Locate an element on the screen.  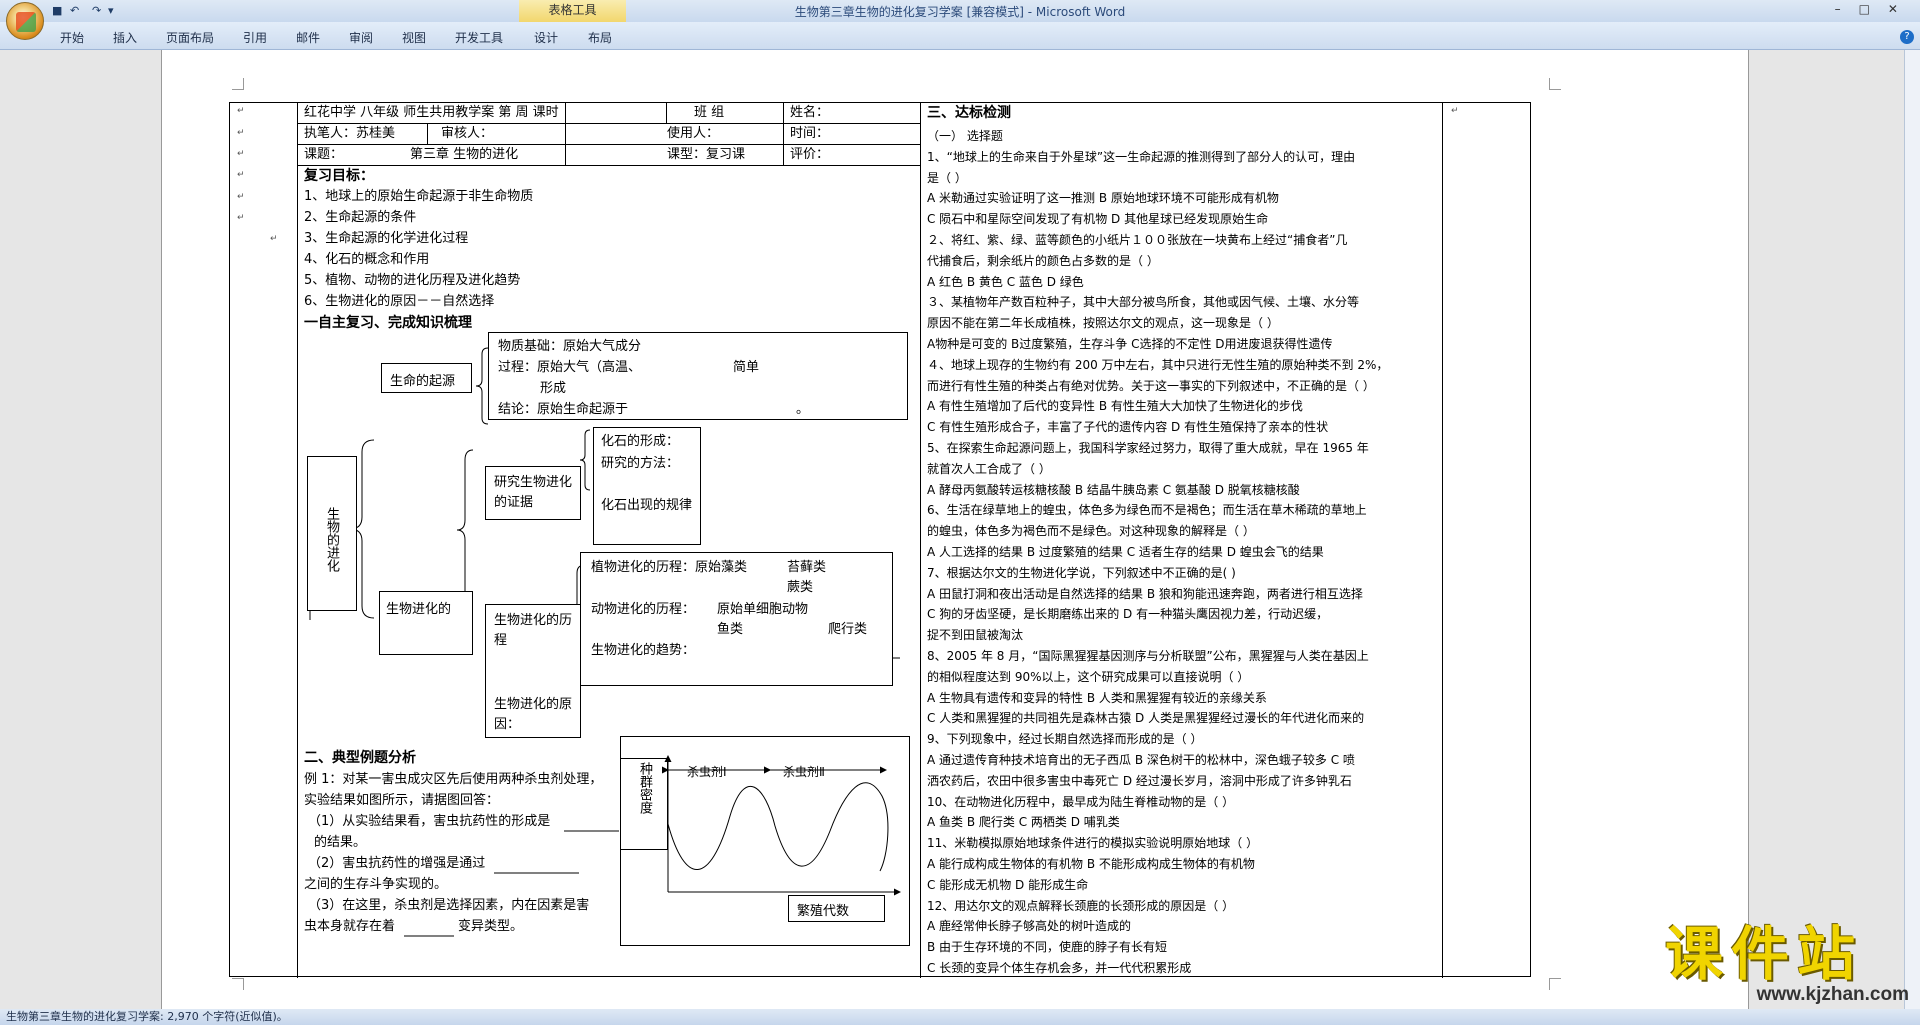
quiz-line: 的相似程度达到 90%以上，这个研究成果可以直接说明（ ） is located at coordinates (1088, 676).